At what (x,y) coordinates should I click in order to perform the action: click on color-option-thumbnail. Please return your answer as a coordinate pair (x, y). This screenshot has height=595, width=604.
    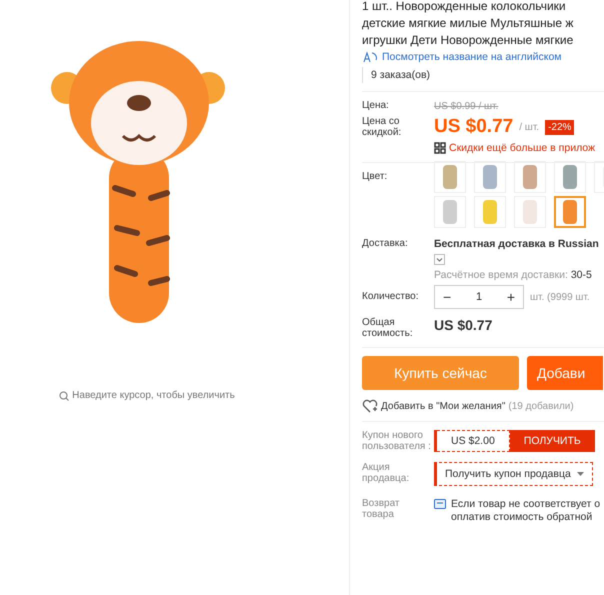
    Looking at the image, I should click on (570, 212).